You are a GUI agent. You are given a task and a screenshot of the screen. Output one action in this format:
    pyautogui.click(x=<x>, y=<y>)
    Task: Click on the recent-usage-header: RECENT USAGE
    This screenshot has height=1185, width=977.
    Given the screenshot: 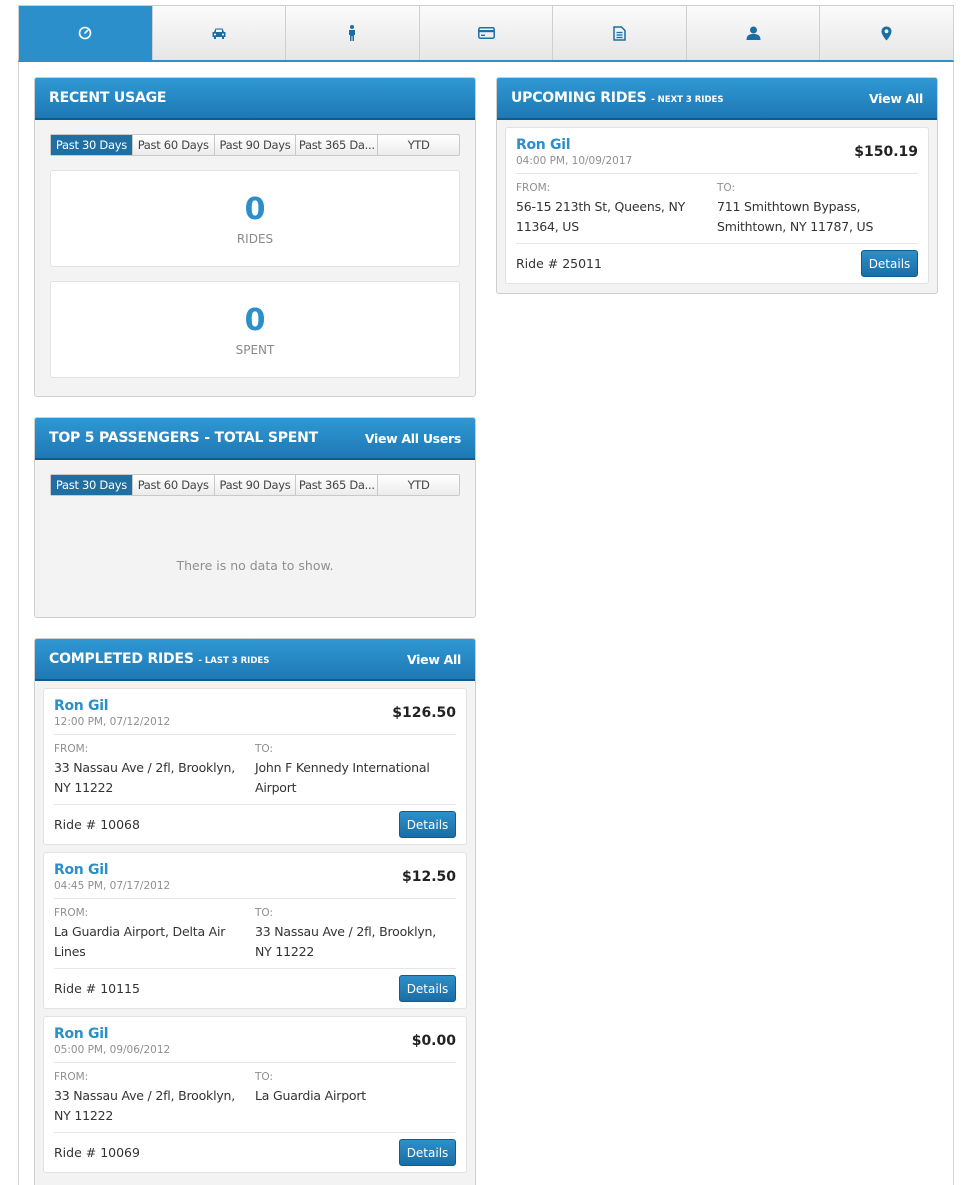 What is the action you would take?
    pyautogui.click(x=255, y=99)
    